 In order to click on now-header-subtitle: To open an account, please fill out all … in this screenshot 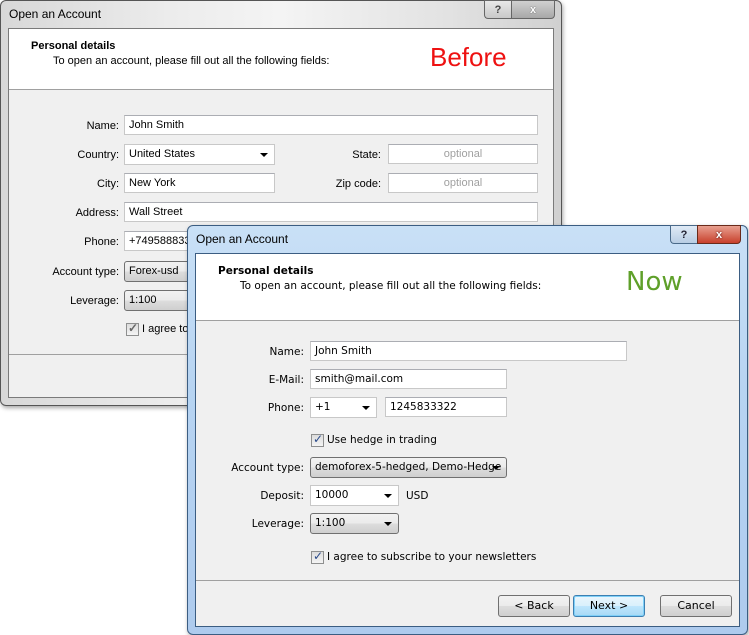, I will do `click(391, 286)`.